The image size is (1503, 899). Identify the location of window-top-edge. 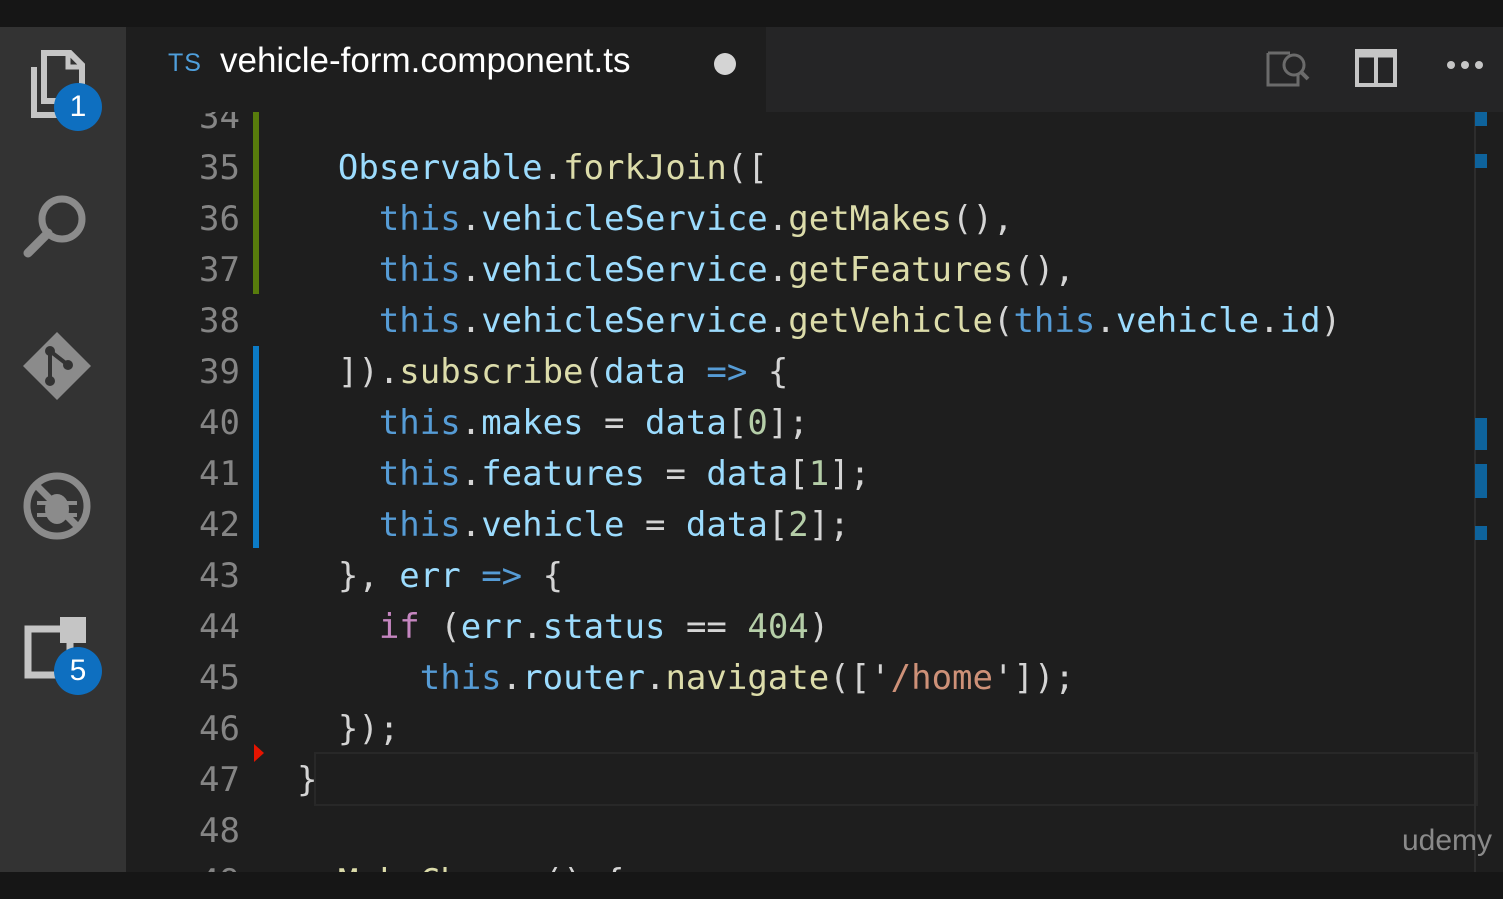
(751, 13).